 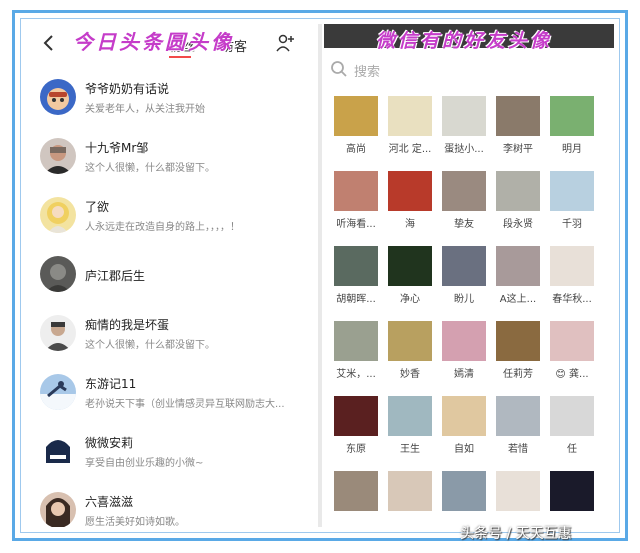 What do you see at coordinates (150, 345) in the screenshot?
I see `user-bio: 这个人很懒，什么都没留下。` at bounding box center [150, 345].